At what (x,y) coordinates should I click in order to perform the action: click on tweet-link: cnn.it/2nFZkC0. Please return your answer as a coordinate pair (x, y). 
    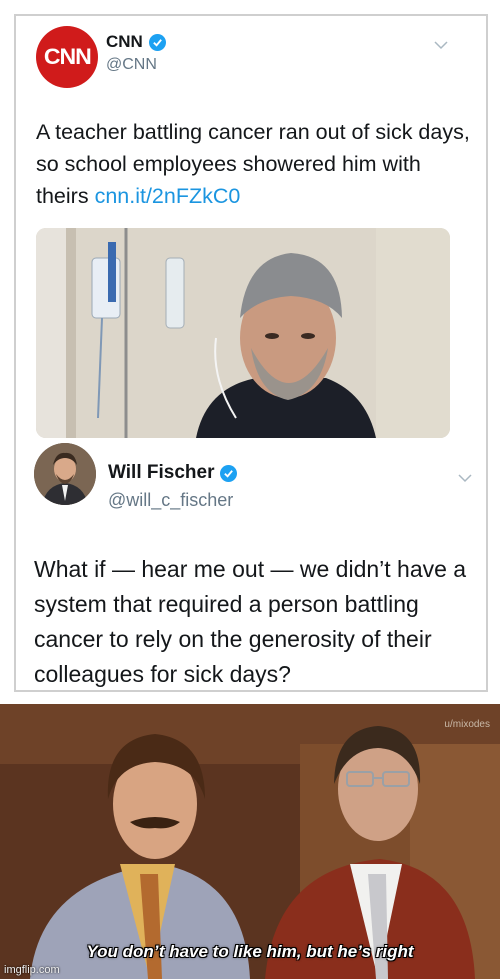
    Looking at the image, I should click on (168, 196).